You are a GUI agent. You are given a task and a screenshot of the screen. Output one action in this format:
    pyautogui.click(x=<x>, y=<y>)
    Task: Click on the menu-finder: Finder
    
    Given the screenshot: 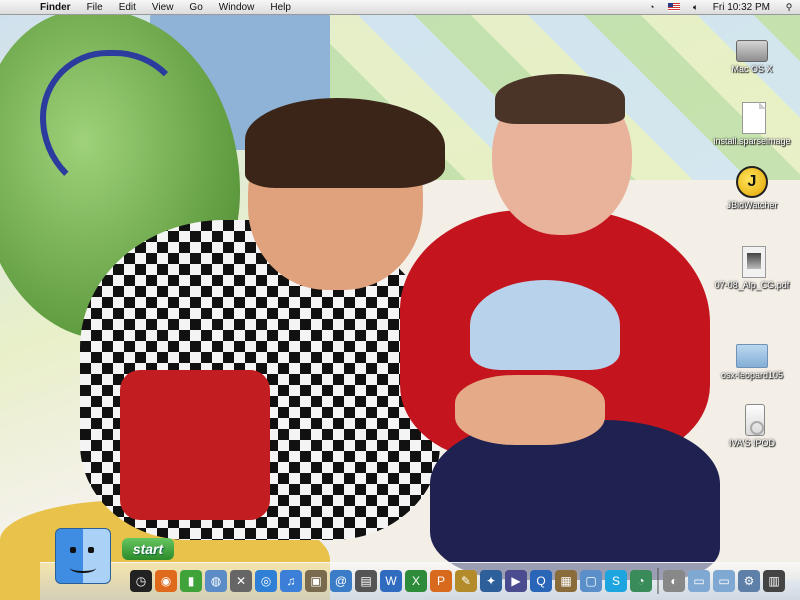 What is the action you would take?
    pyautogui.click(x=58, y=7)
    